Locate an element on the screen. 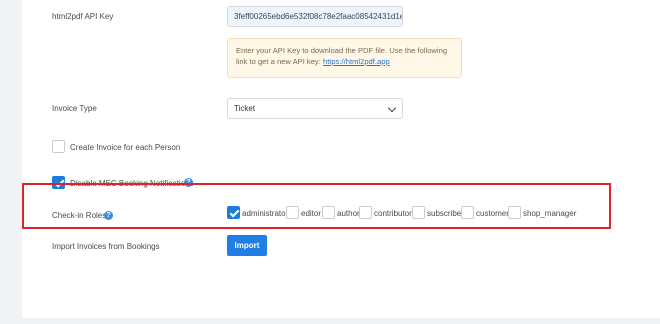 The image size is (660, 324). invoice-type-label: Invoice Type is located at coordinates (74, 108).